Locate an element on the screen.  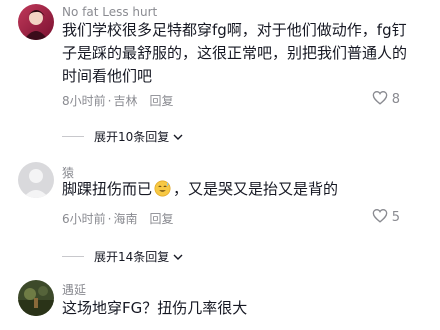
comment-time: 8小时前 is located at coordinates (84, 101).